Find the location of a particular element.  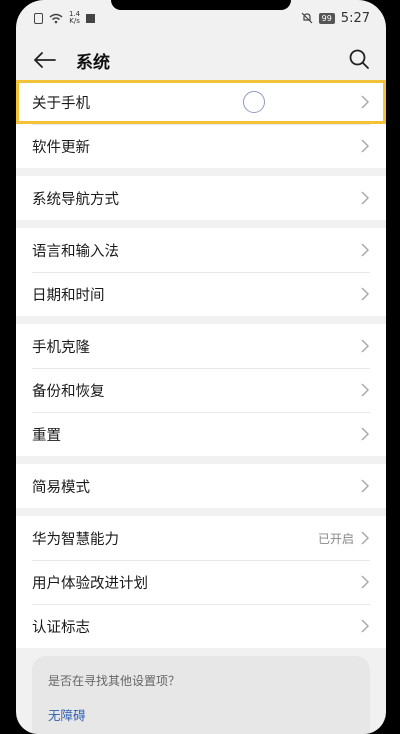

settings-item-label: 简易模式 is located at coordinates (61, 487).